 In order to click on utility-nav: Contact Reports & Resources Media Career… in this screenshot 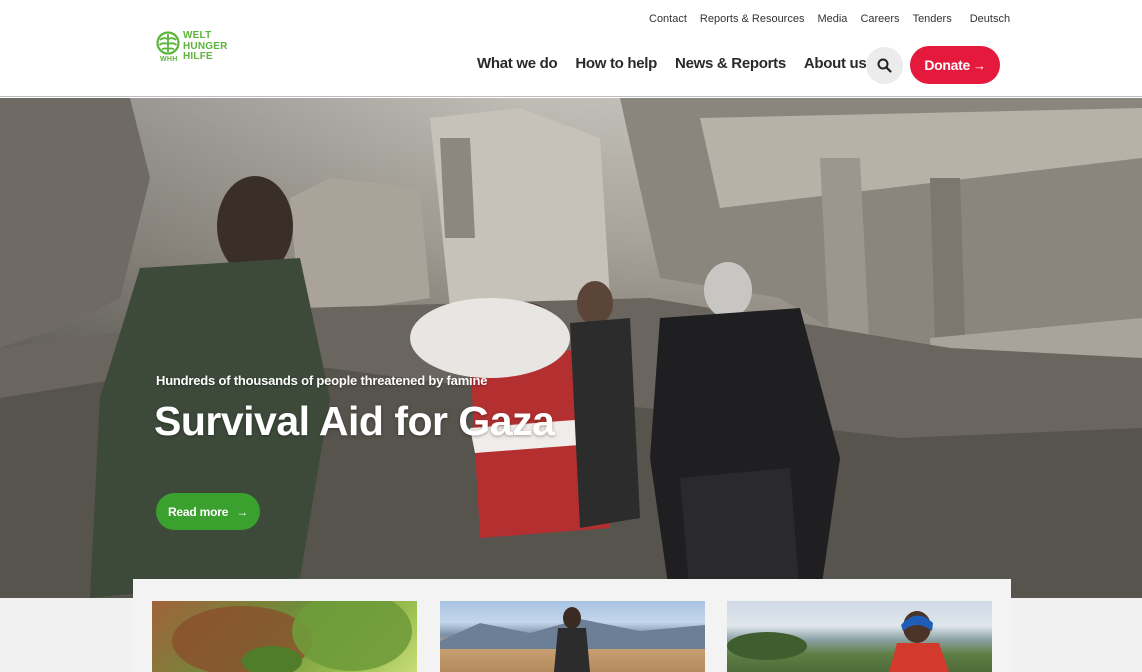, I will do `click(829, 19)`.